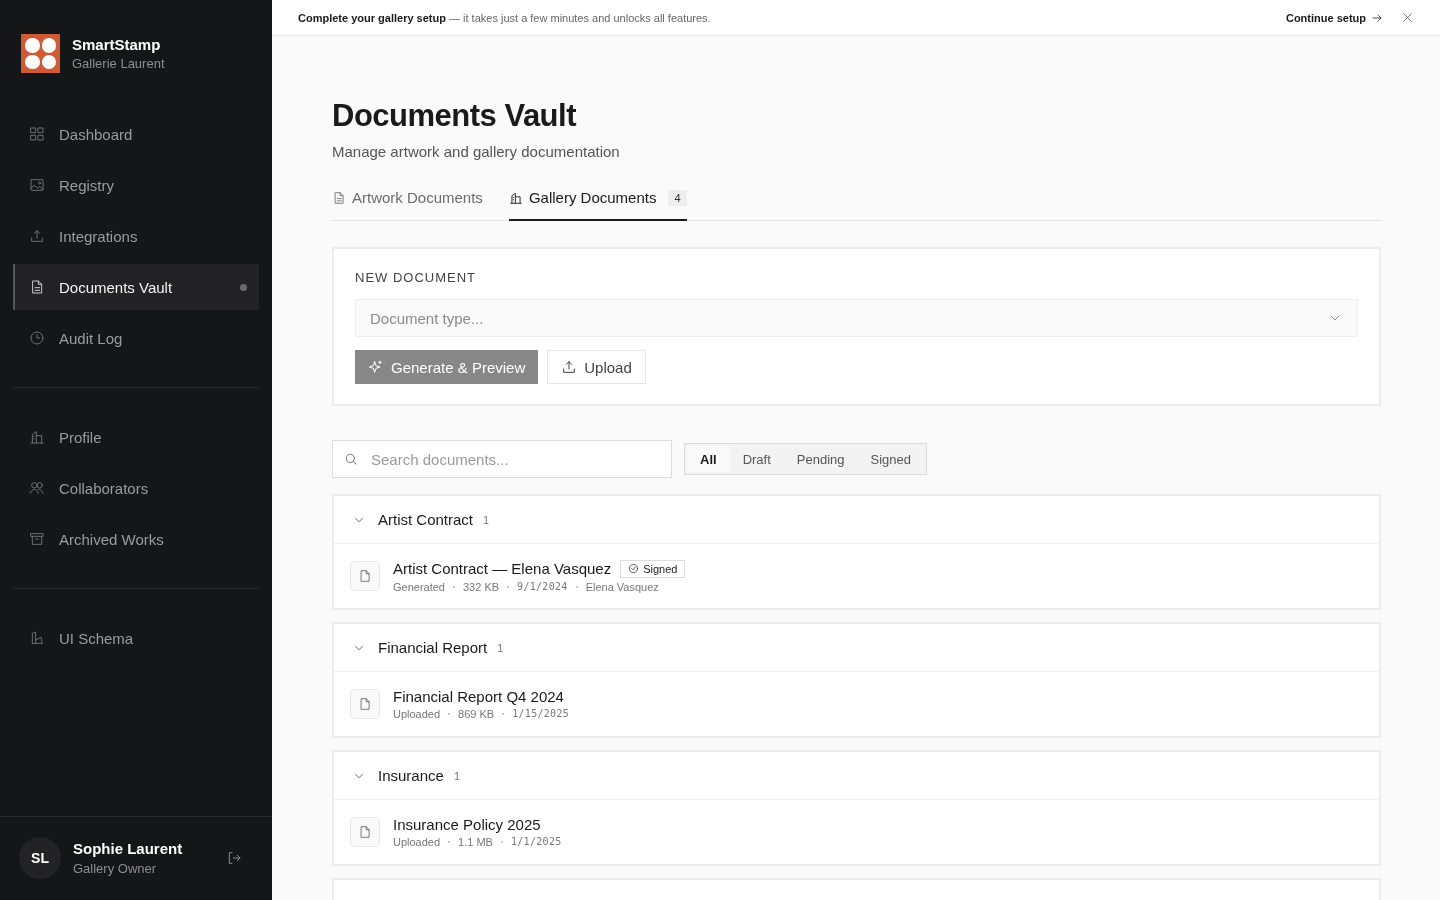 The image size is (1440, 900). I want to click on nav-item: Integrations, so click(136, 236).